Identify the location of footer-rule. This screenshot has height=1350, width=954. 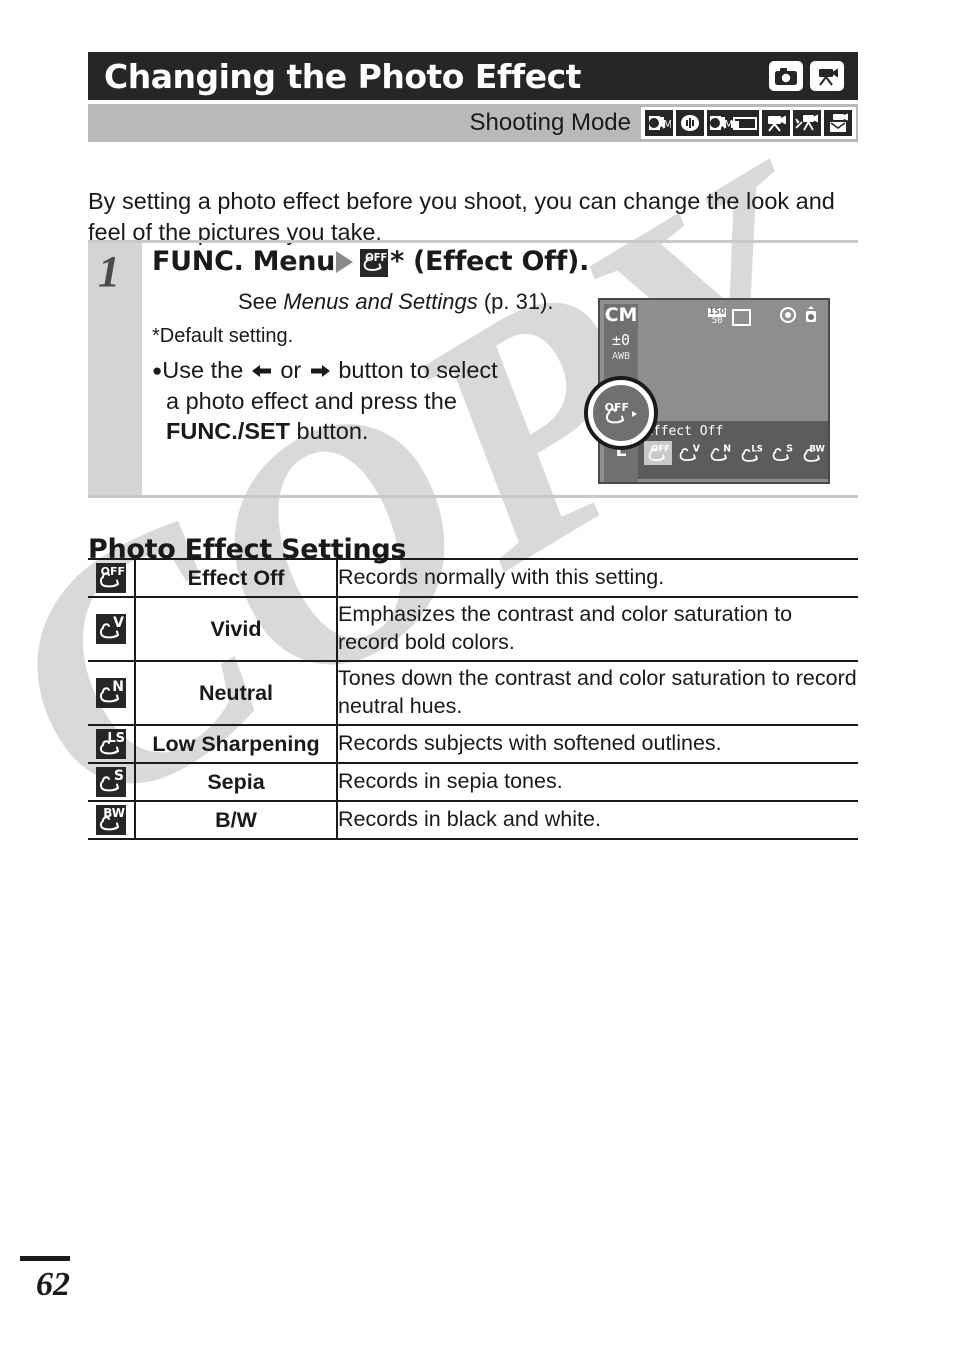
(45, 1258).